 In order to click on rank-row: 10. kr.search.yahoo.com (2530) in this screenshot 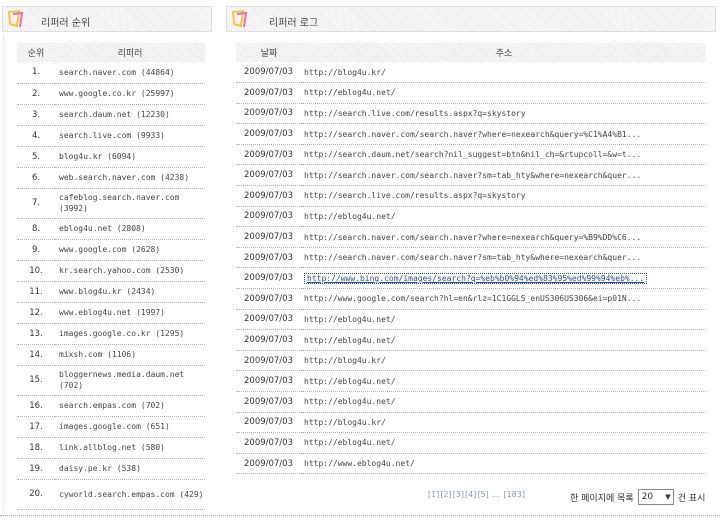, I will do `click(111, 271)`.